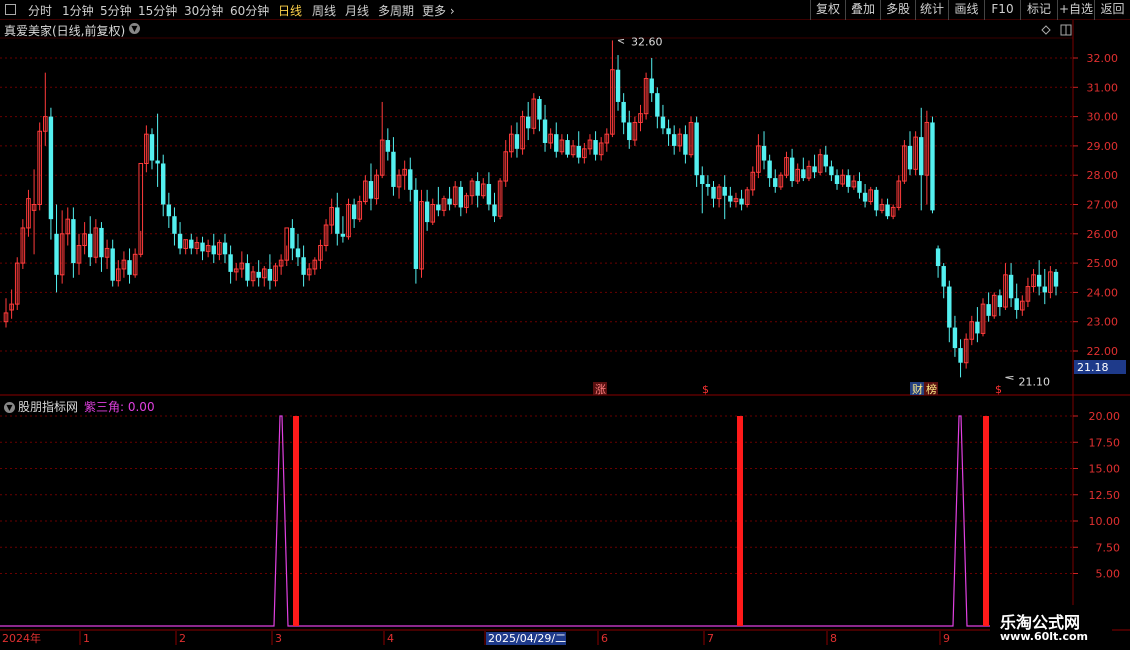 This screenshot has width=1130, height=650. Describe the element at coordinates (203, 10) in the screenshot. I see `period-tab-4: 30分钟` at that location.